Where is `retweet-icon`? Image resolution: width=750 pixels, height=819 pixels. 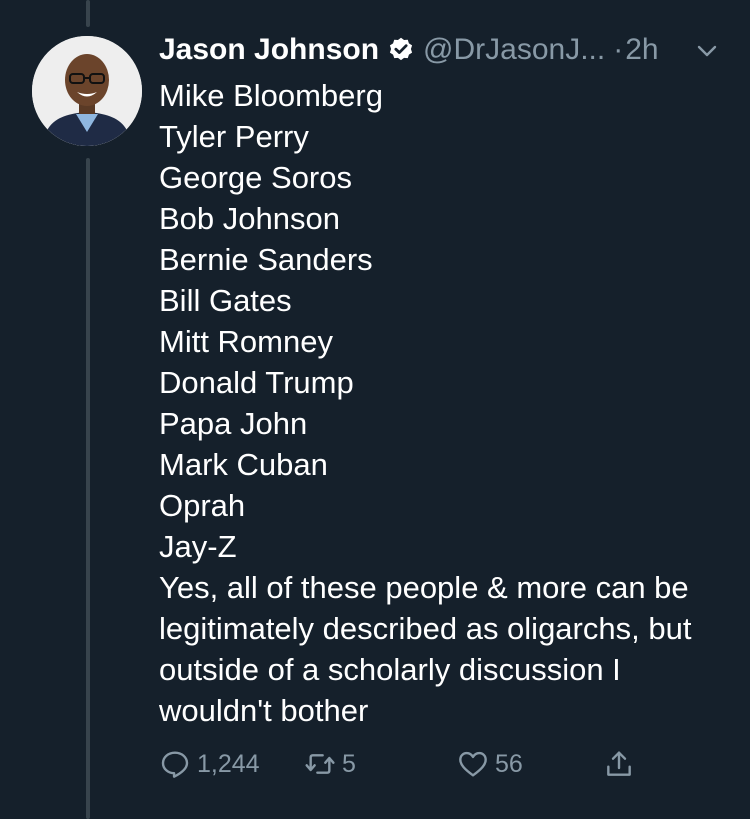
retweet-icon is located at coordinates (320, 764).